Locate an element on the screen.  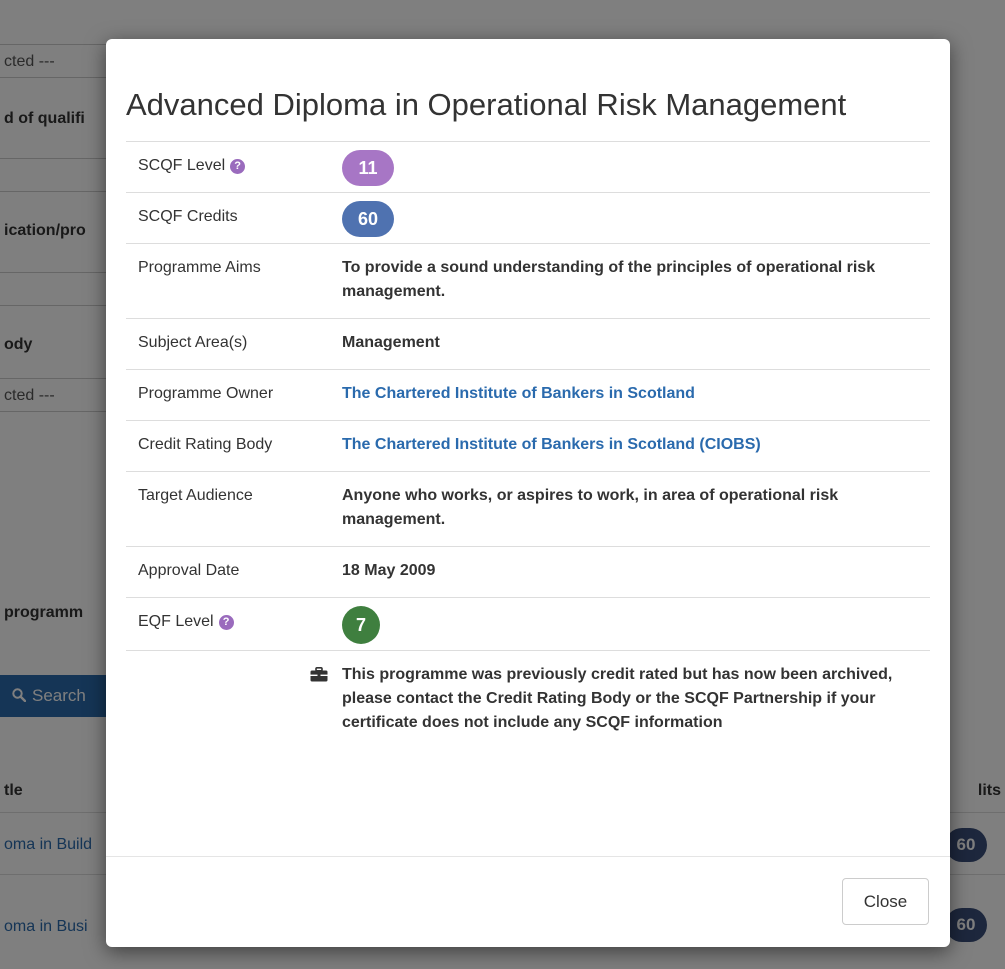
scqf-level-label-cell: SCQF Level? is located at coordinates (234, 167).